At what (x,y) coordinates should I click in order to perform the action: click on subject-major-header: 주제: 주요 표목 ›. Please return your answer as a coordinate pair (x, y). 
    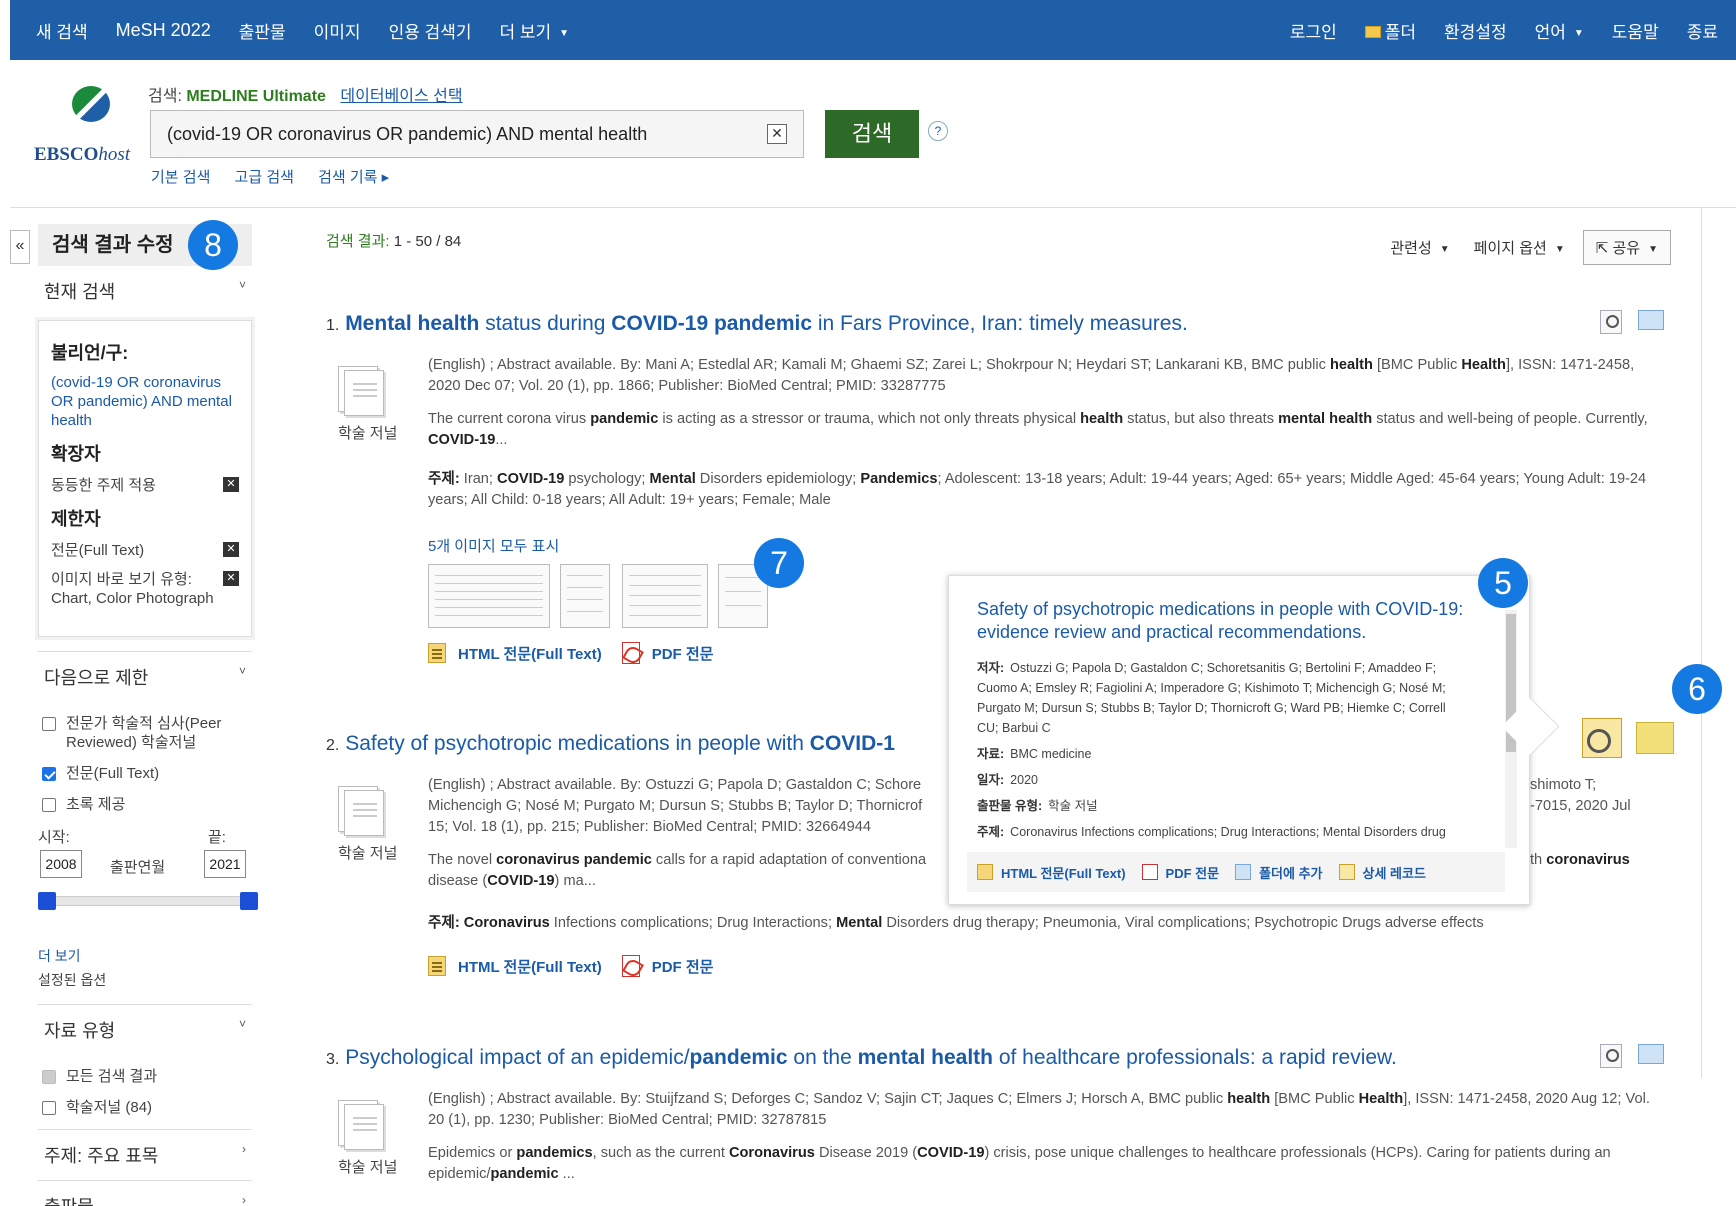
    Looking at the image, I should click on (145, 1155).